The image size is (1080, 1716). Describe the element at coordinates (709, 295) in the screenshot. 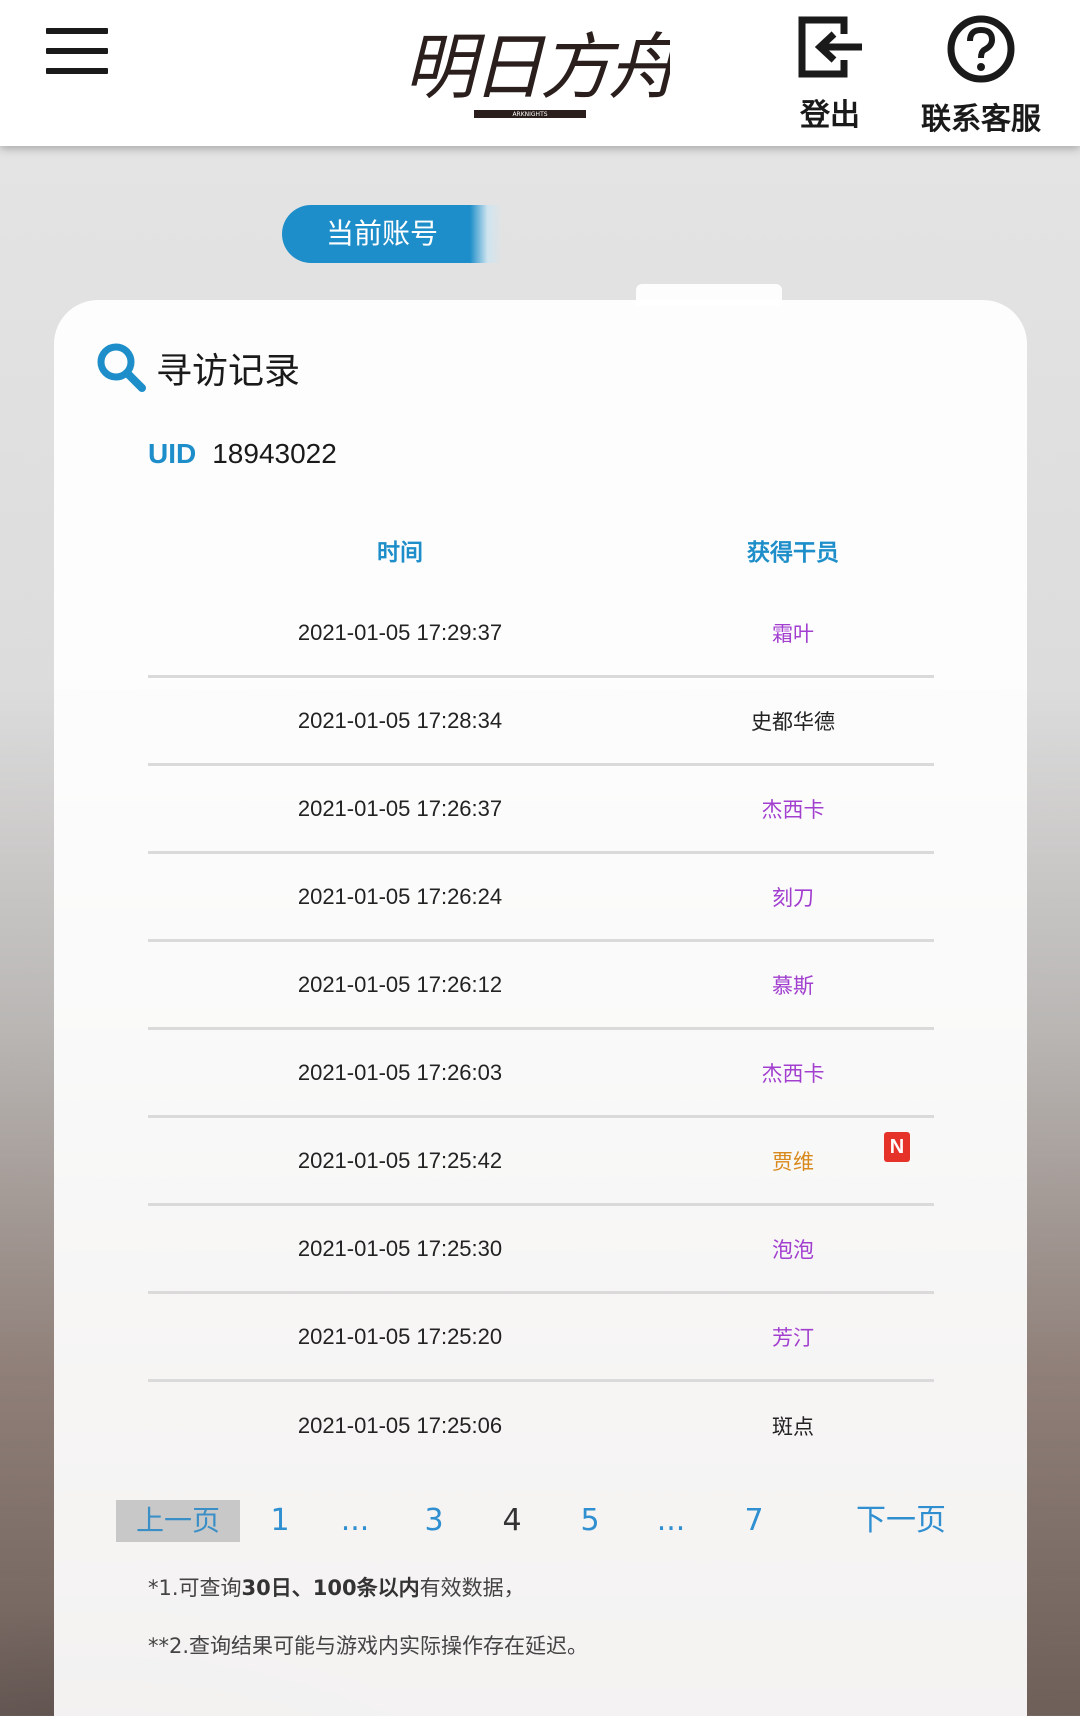

I see `card-notch` at that location.